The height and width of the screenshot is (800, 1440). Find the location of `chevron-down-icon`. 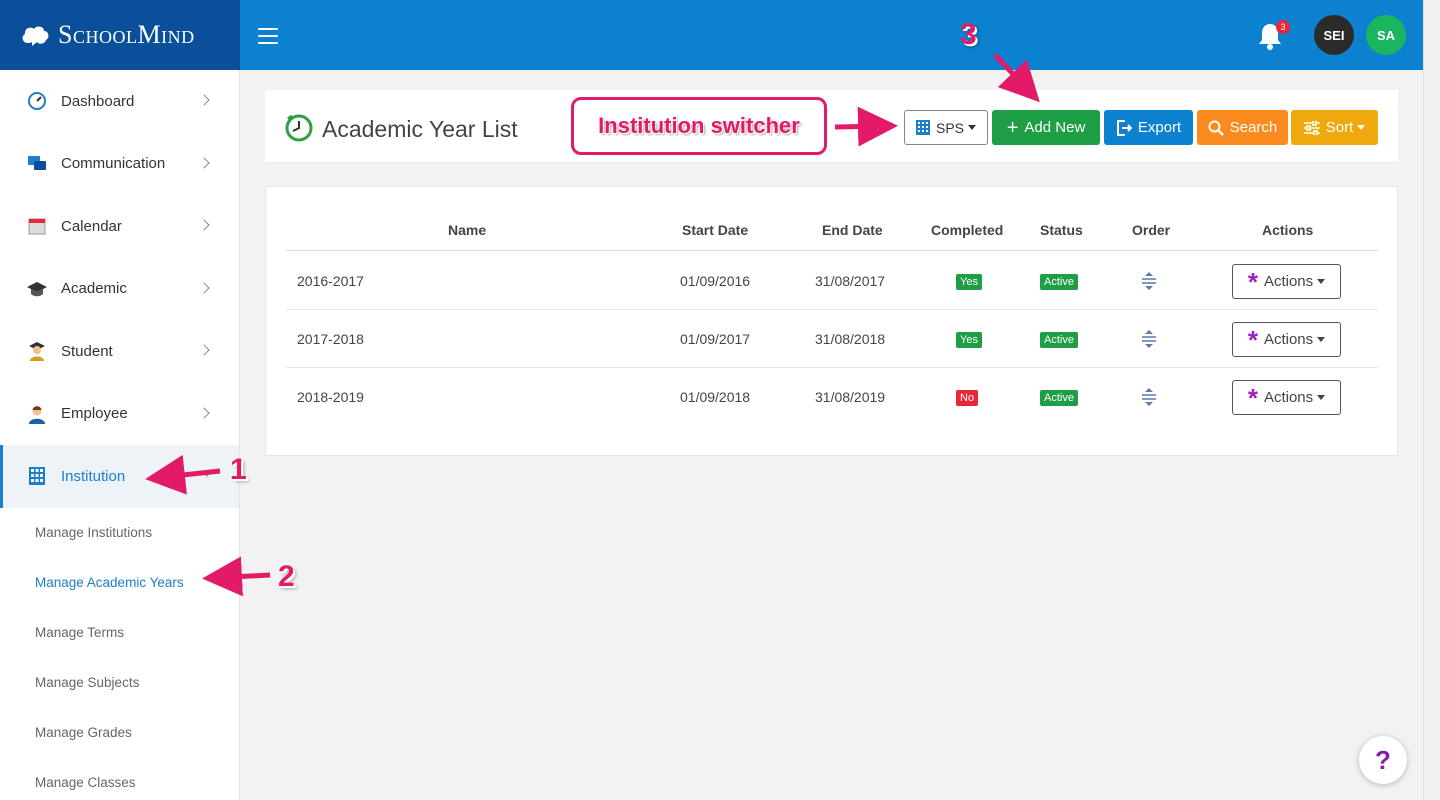

chevron-down-icon is located at coordinates (207, 471).